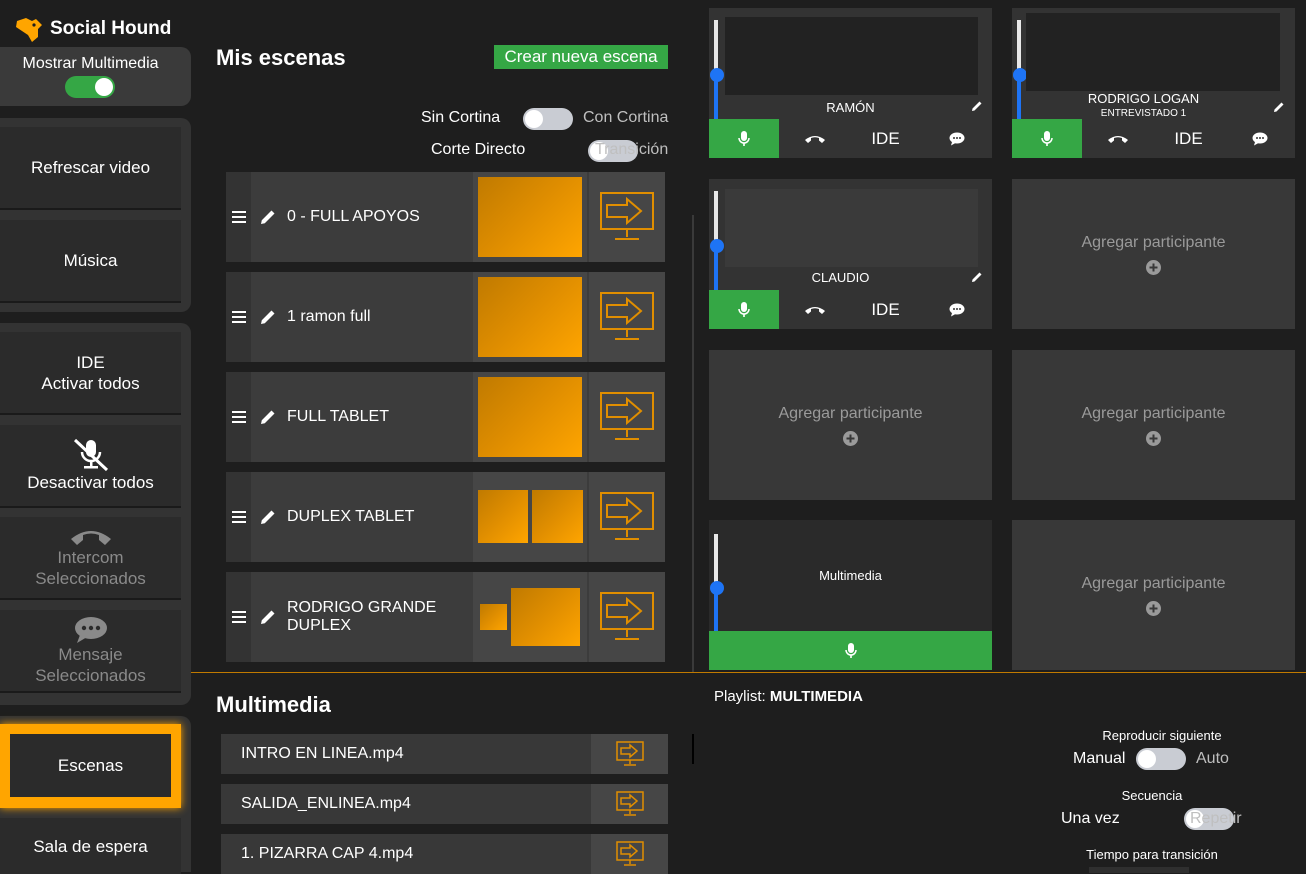  What do you see at coordinates (548, 119) in the screenshot?
I see `curtain-toggle` at bounding box center [548, 119].